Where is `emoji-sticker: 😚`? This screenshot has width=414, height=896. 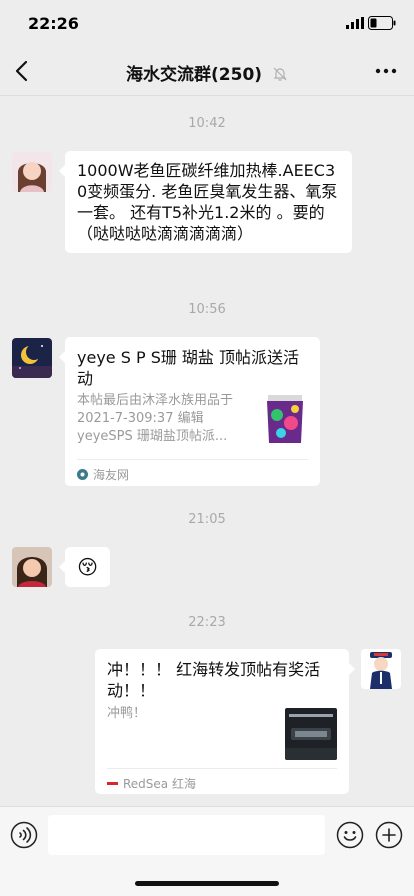 emoji-sticker: 😚 is located at coordinates (87, 567).